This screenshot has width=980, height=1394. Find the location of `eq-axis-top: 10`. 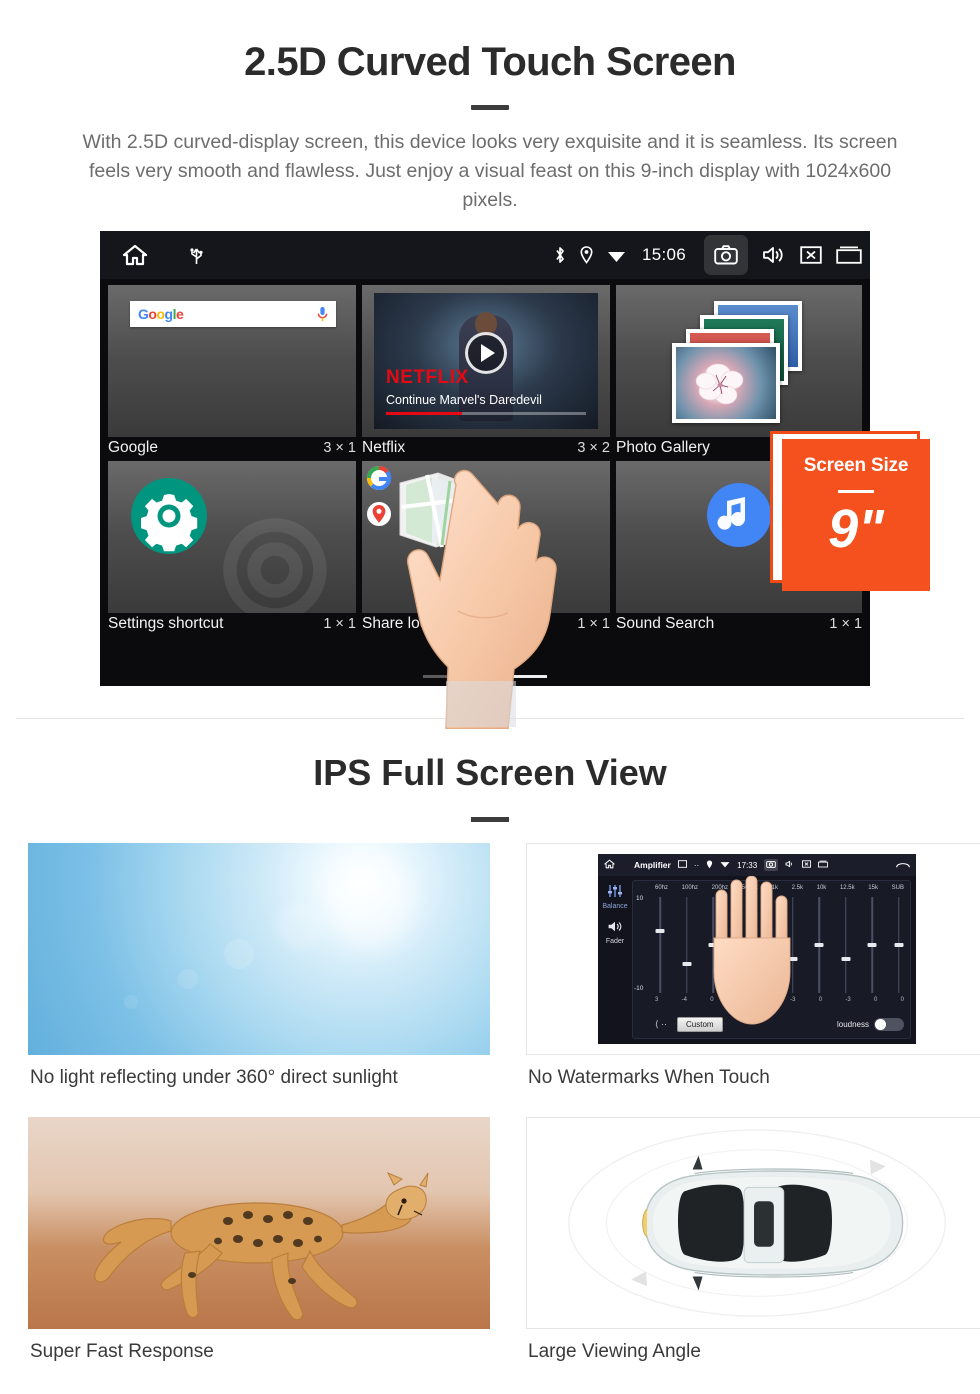

eq-axis-top: 10 is located at coordinates (640, 898).